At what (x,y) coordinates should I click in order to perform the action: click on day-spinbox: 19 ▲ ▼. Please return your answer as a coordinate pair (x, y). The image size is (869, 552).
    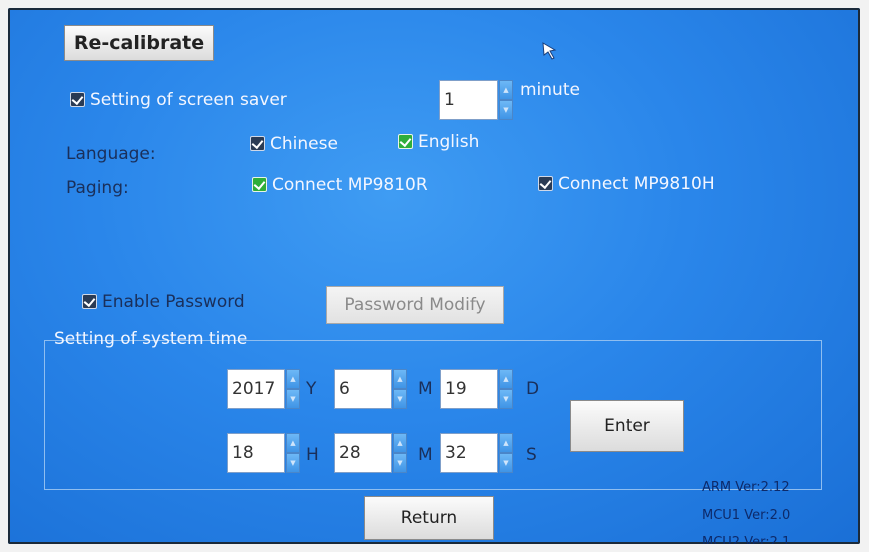
    Looking at the image, I should click on (477, 389).